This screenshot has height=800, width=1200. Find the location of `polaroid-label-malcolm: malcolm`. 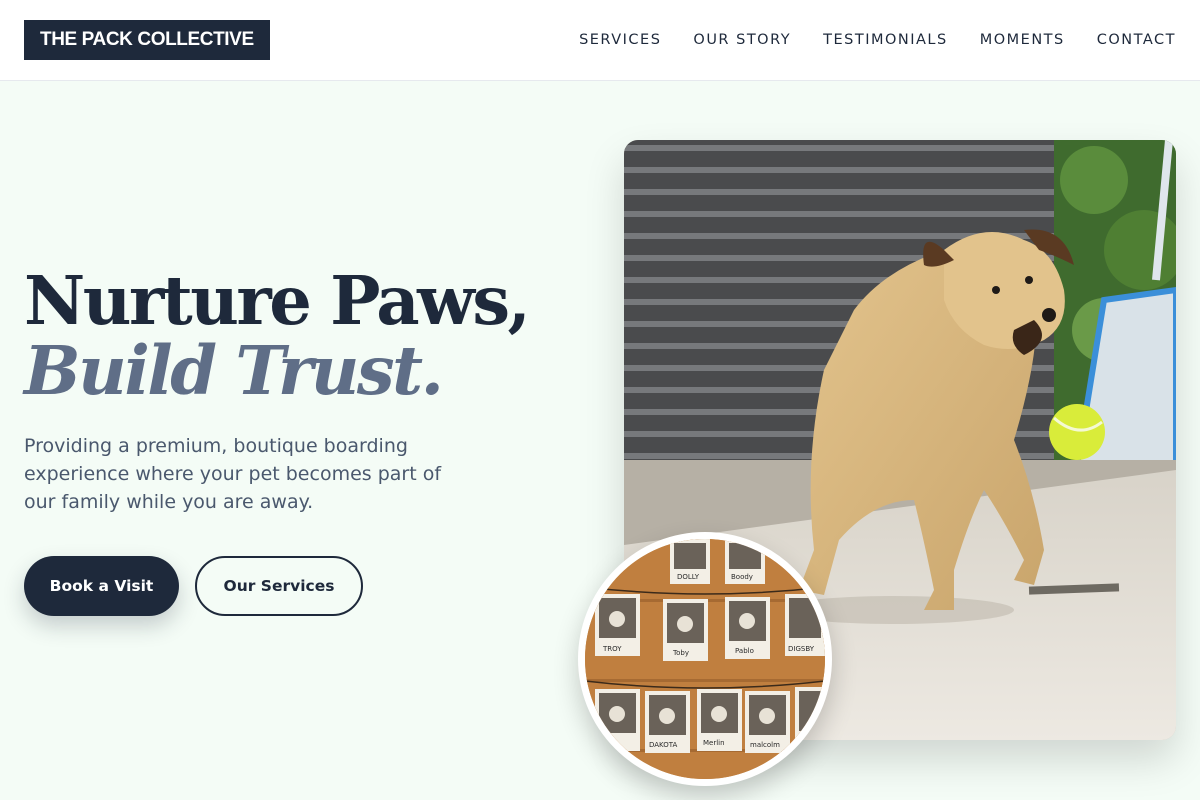

polaroid-label-malcolm: malcolm is located at coordinates (765, 745).